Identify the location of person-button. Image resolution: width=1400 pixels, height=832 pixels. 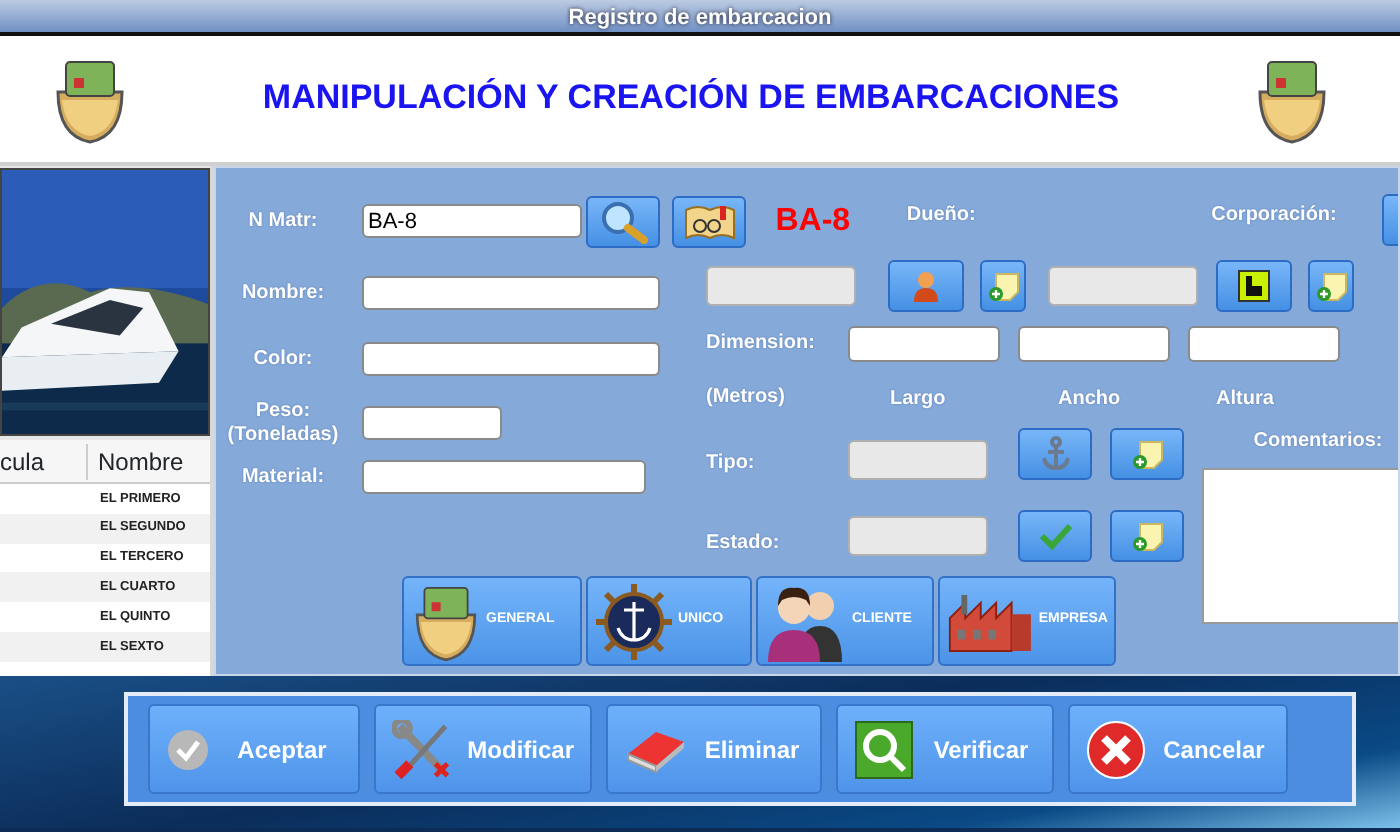
(926, 286).